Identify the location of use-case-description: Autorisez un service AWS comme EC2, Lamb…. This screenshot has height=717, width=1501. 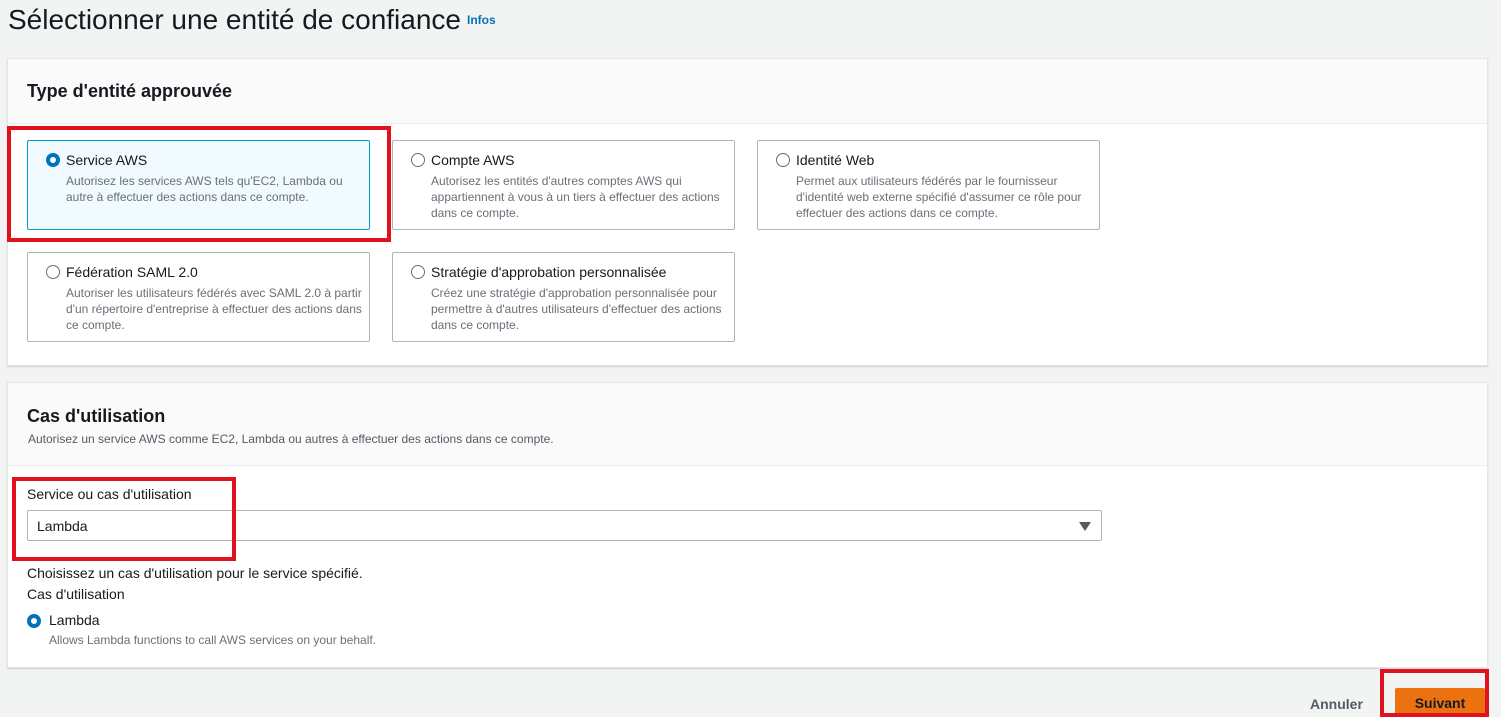
(291, 439).